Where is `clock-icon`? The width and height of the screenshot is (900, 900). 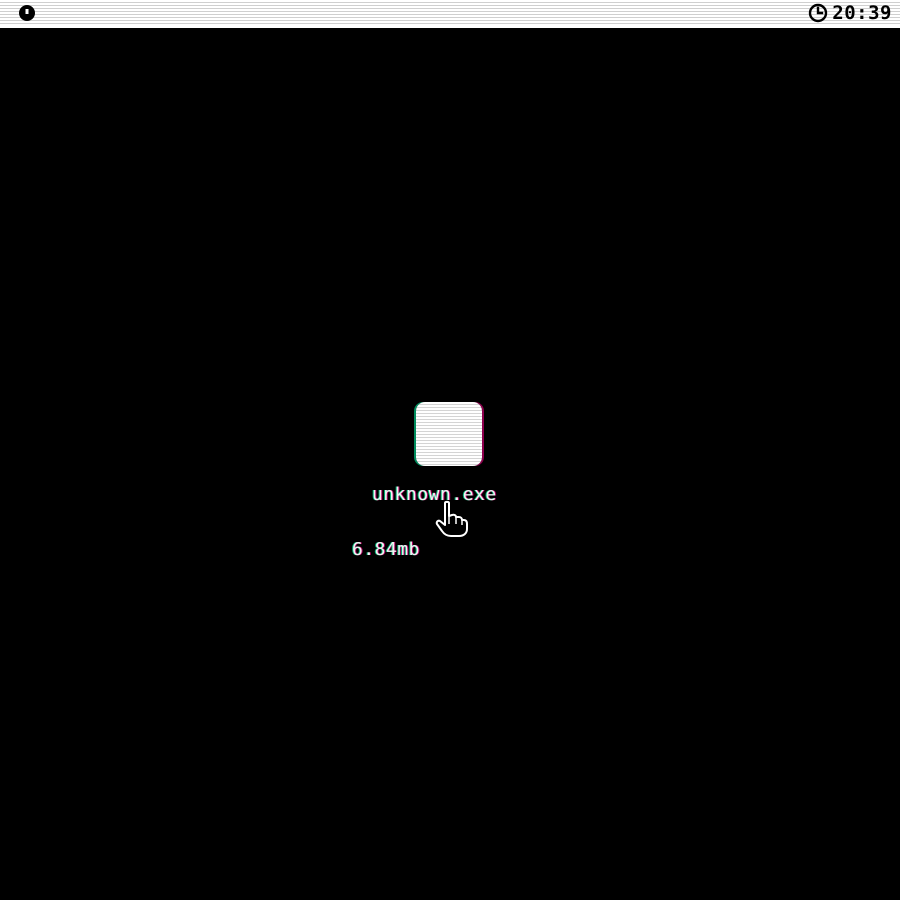 clock-icon is located at coordinates (818, 13).